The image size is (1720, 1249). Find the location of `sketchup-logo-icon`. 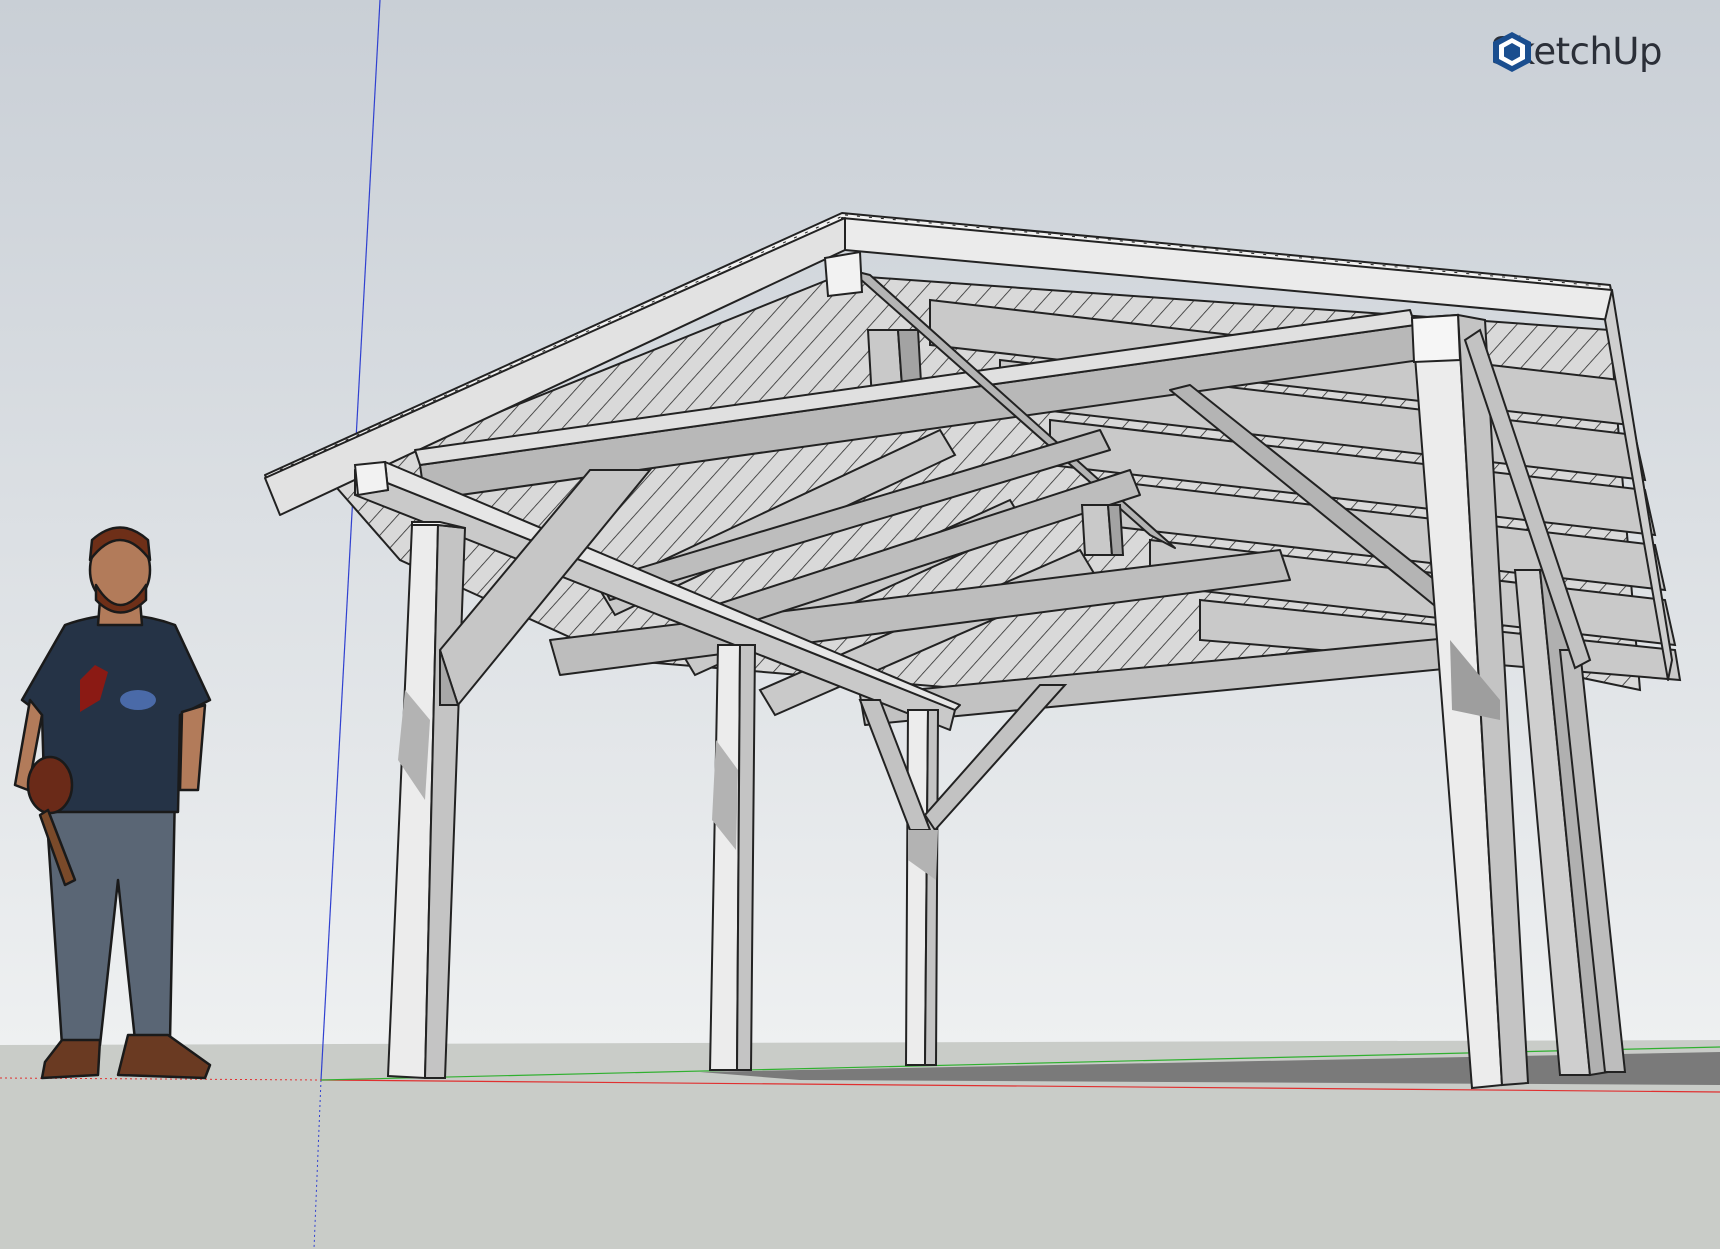

sketchup-logo-icon is located at coordinates (1511, 52).